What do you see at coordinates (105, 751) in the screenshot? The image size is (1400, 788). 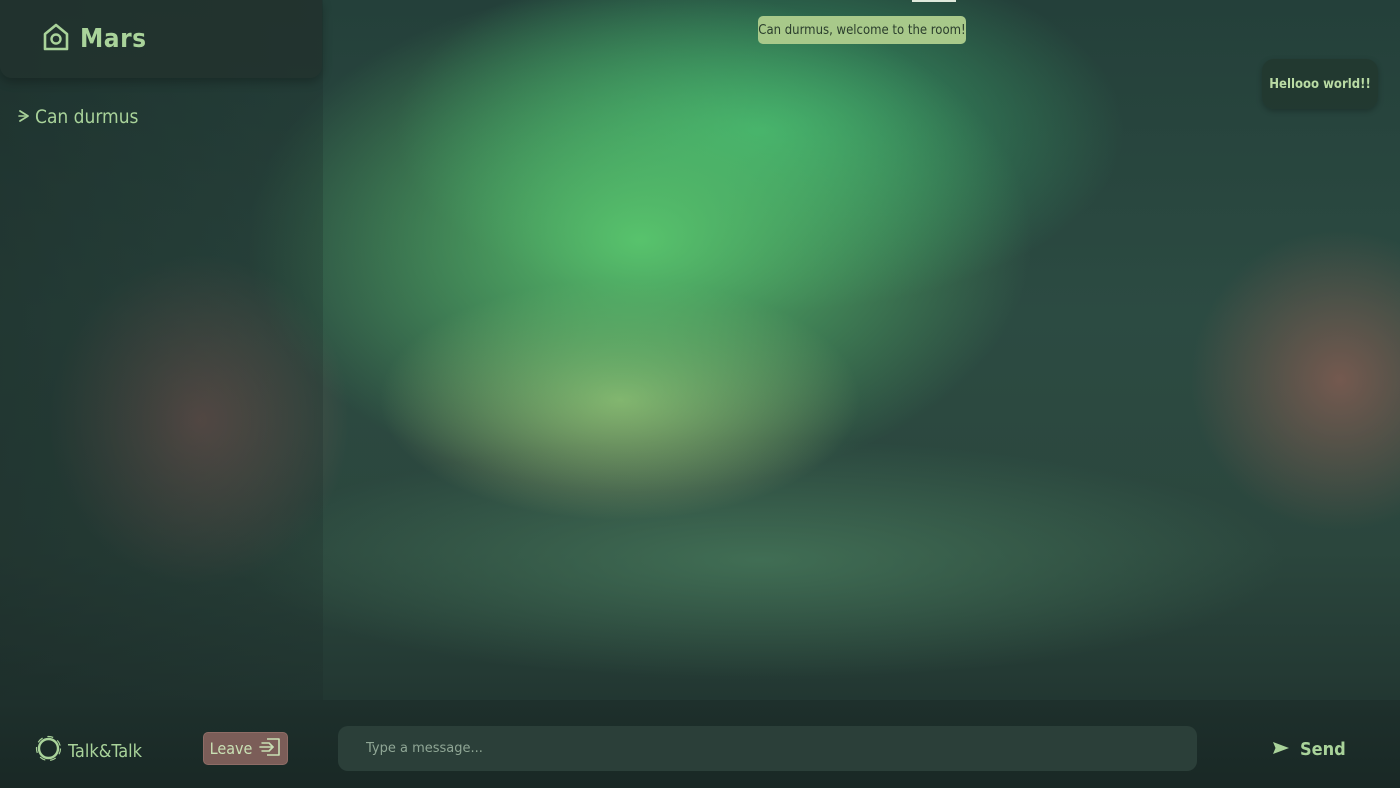 I see `brand-name: Talk&Talk` at bounding box center [105, 751].